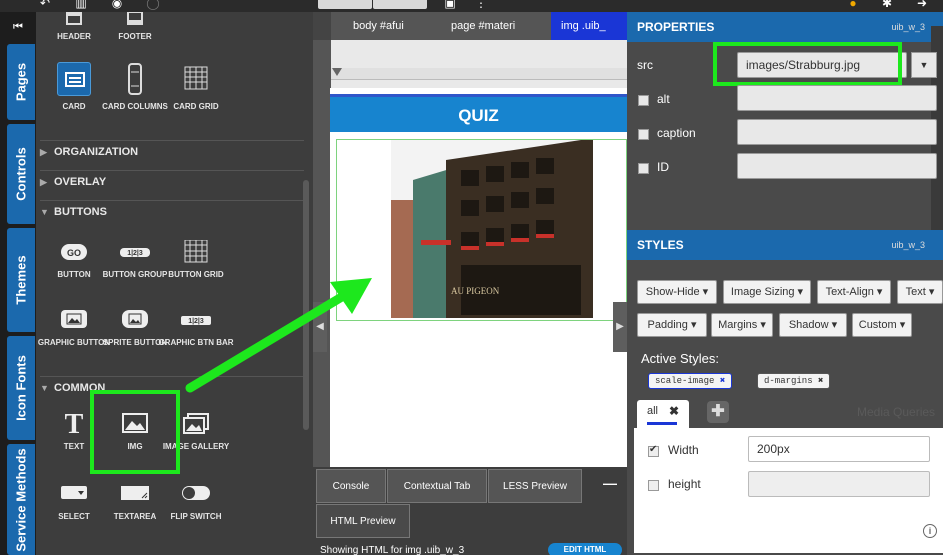  What do you see at coordinates (363, 521) in the screenshot?
I see `tab-html-preview: HTML Preview` at bounding box center [363, 521].